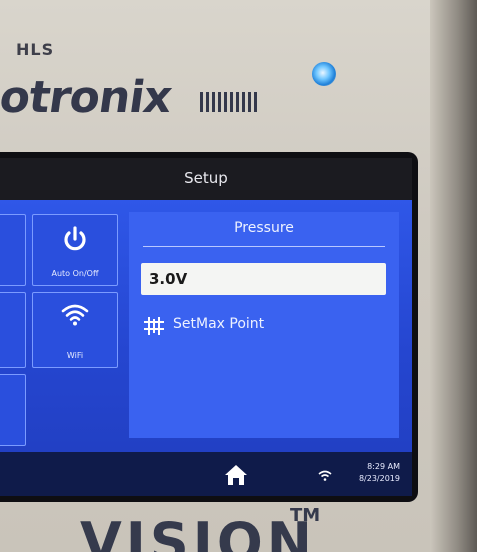 Image resolution: width=477 pixels, height=552 pixels. What do you see at coordinates (35, 49) in the screenshot?
I see `brand-top-text: HLS` at bounding box center [35, 49].